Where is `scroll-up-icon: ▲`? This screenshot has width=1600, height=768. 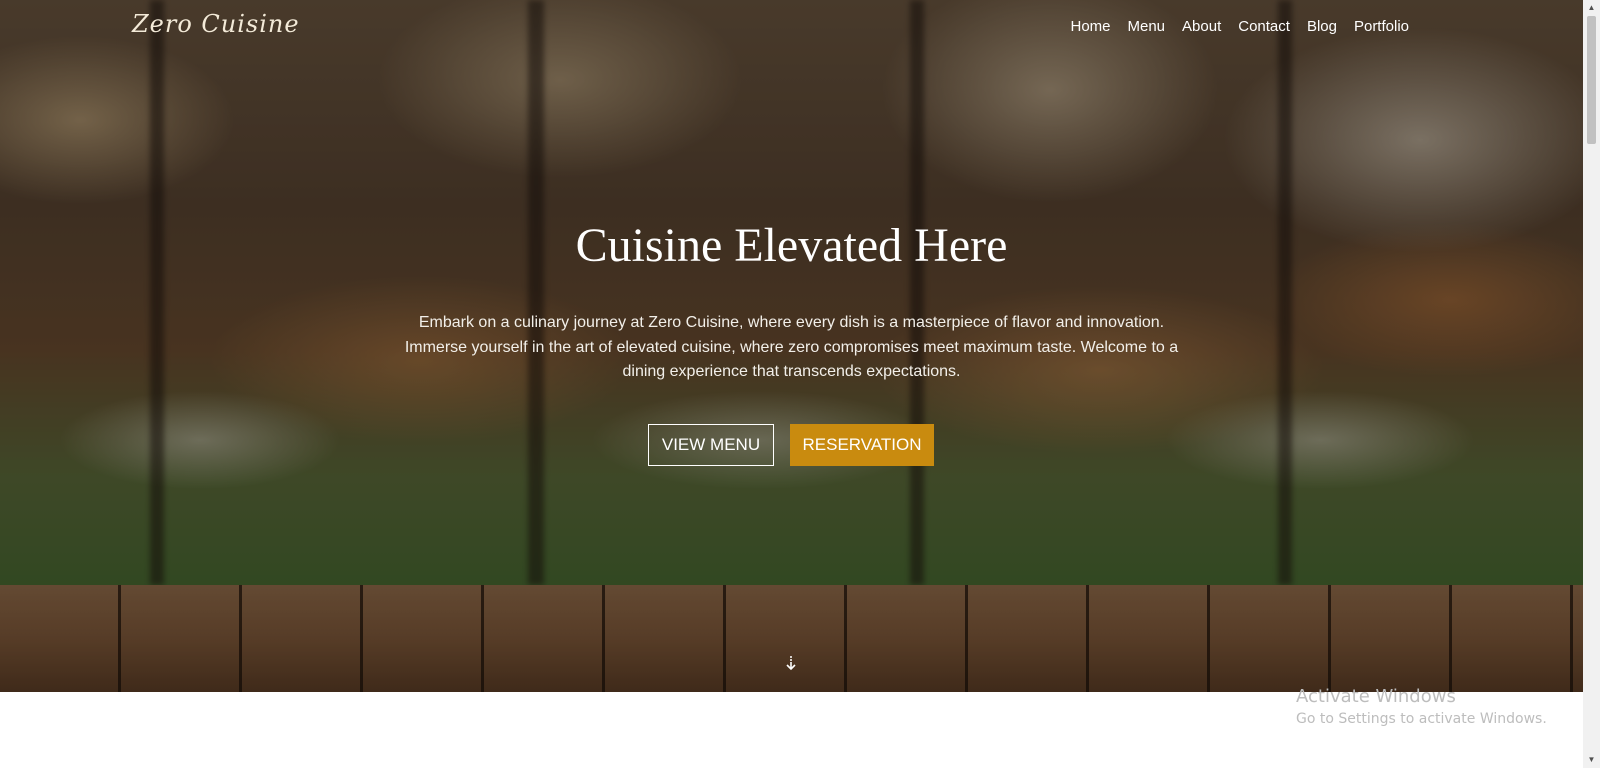
scroll-up-icon: ▲ is located at coordinates (1591, 8).